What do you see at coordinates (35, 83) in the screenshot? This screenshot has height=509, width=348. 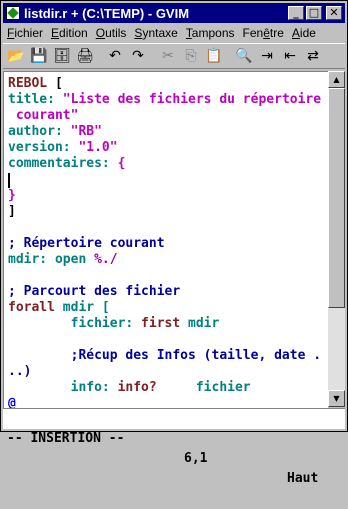 I see `code-line-1: REBOL [` at bounding box center [35, 83].